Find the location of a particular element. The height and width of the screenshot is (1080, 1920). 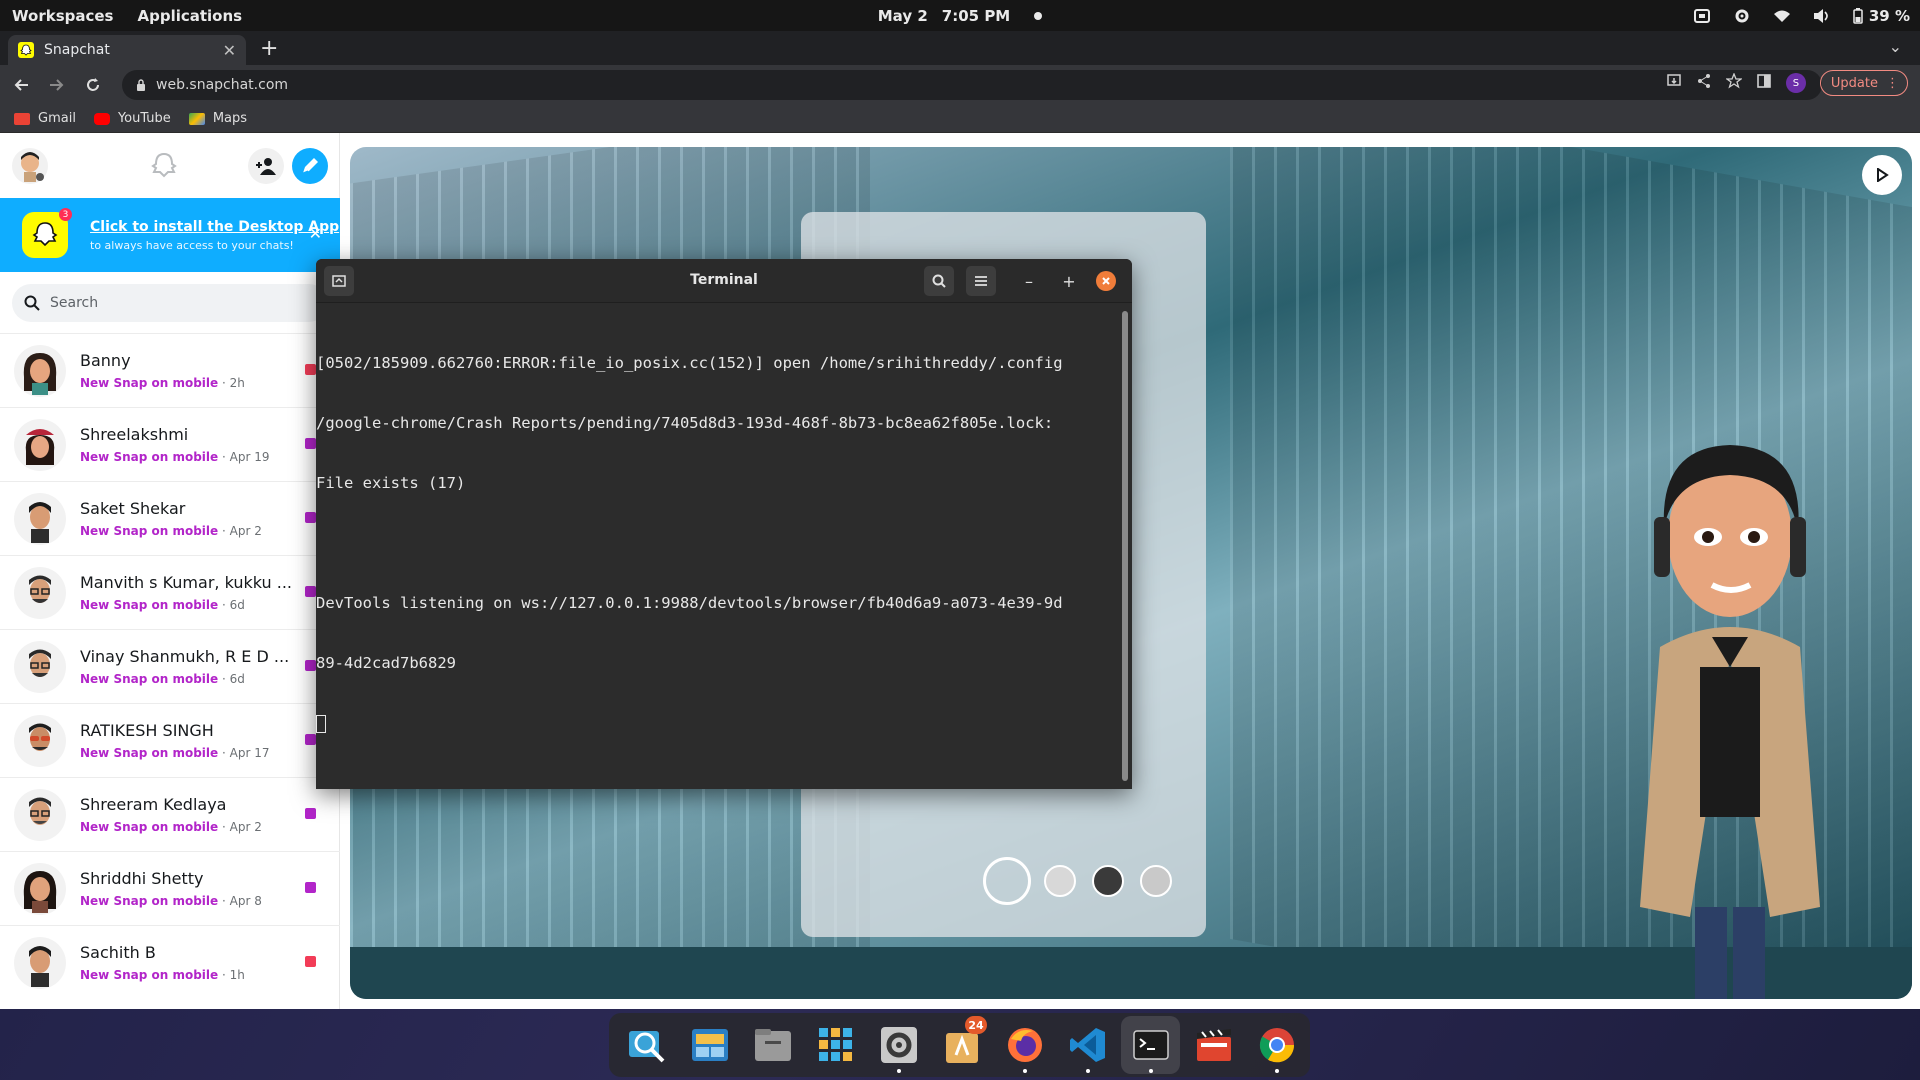

update-label: Update is located at coordinates (1854, 83).